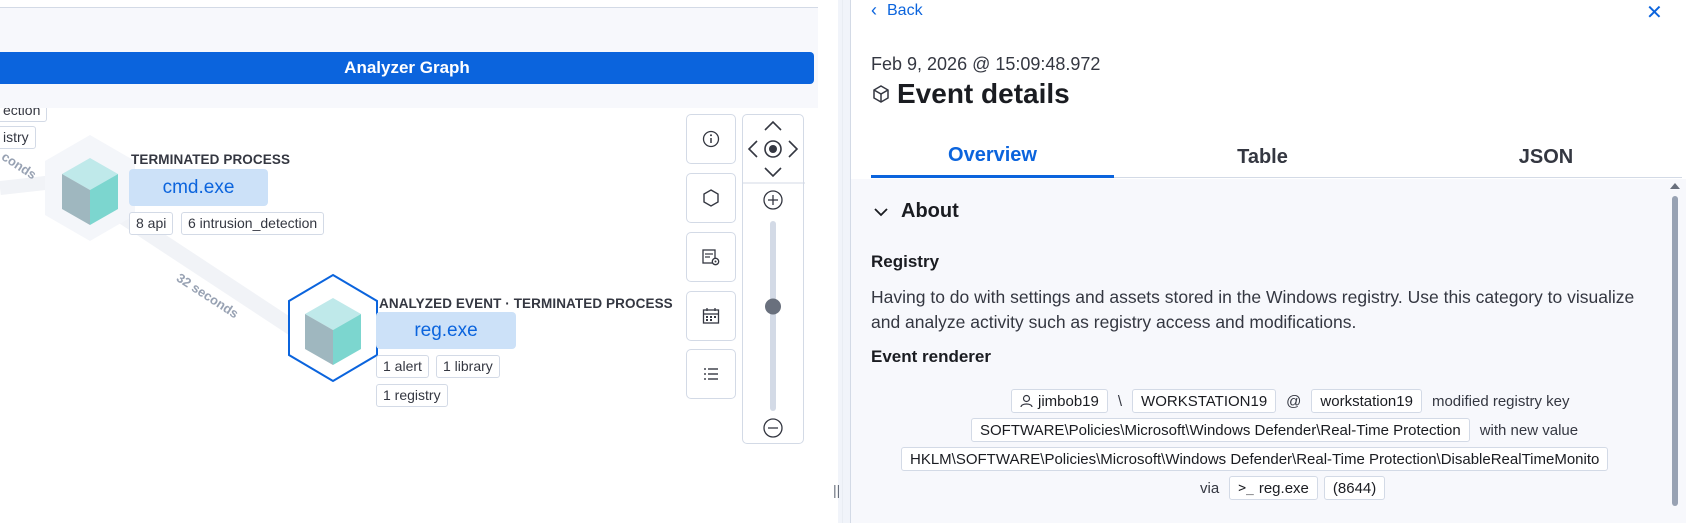 The image size is (1686, 523). I want to click on node-pill-api: 8 api, so click(151, 223).